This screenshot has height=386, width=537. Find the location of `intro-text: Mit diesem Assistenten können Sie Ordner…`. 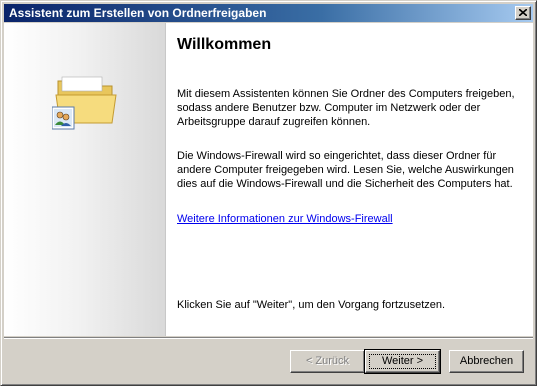

intro-text: Mit diesem Assistenten können Sie Ordner… is located at coordinates (346, 108).